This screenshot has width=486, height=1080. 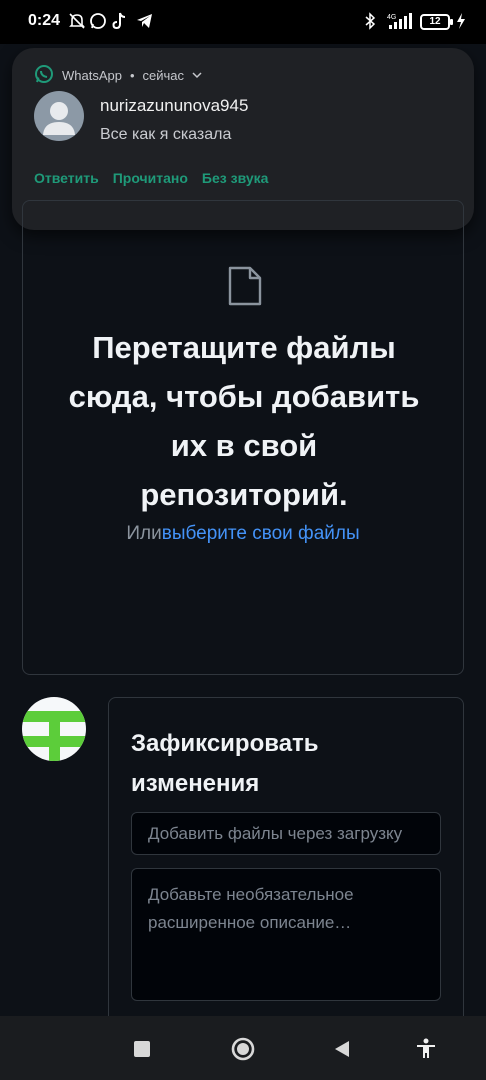 I want to click on accessibility-icon, so click(x=426, y=1049).